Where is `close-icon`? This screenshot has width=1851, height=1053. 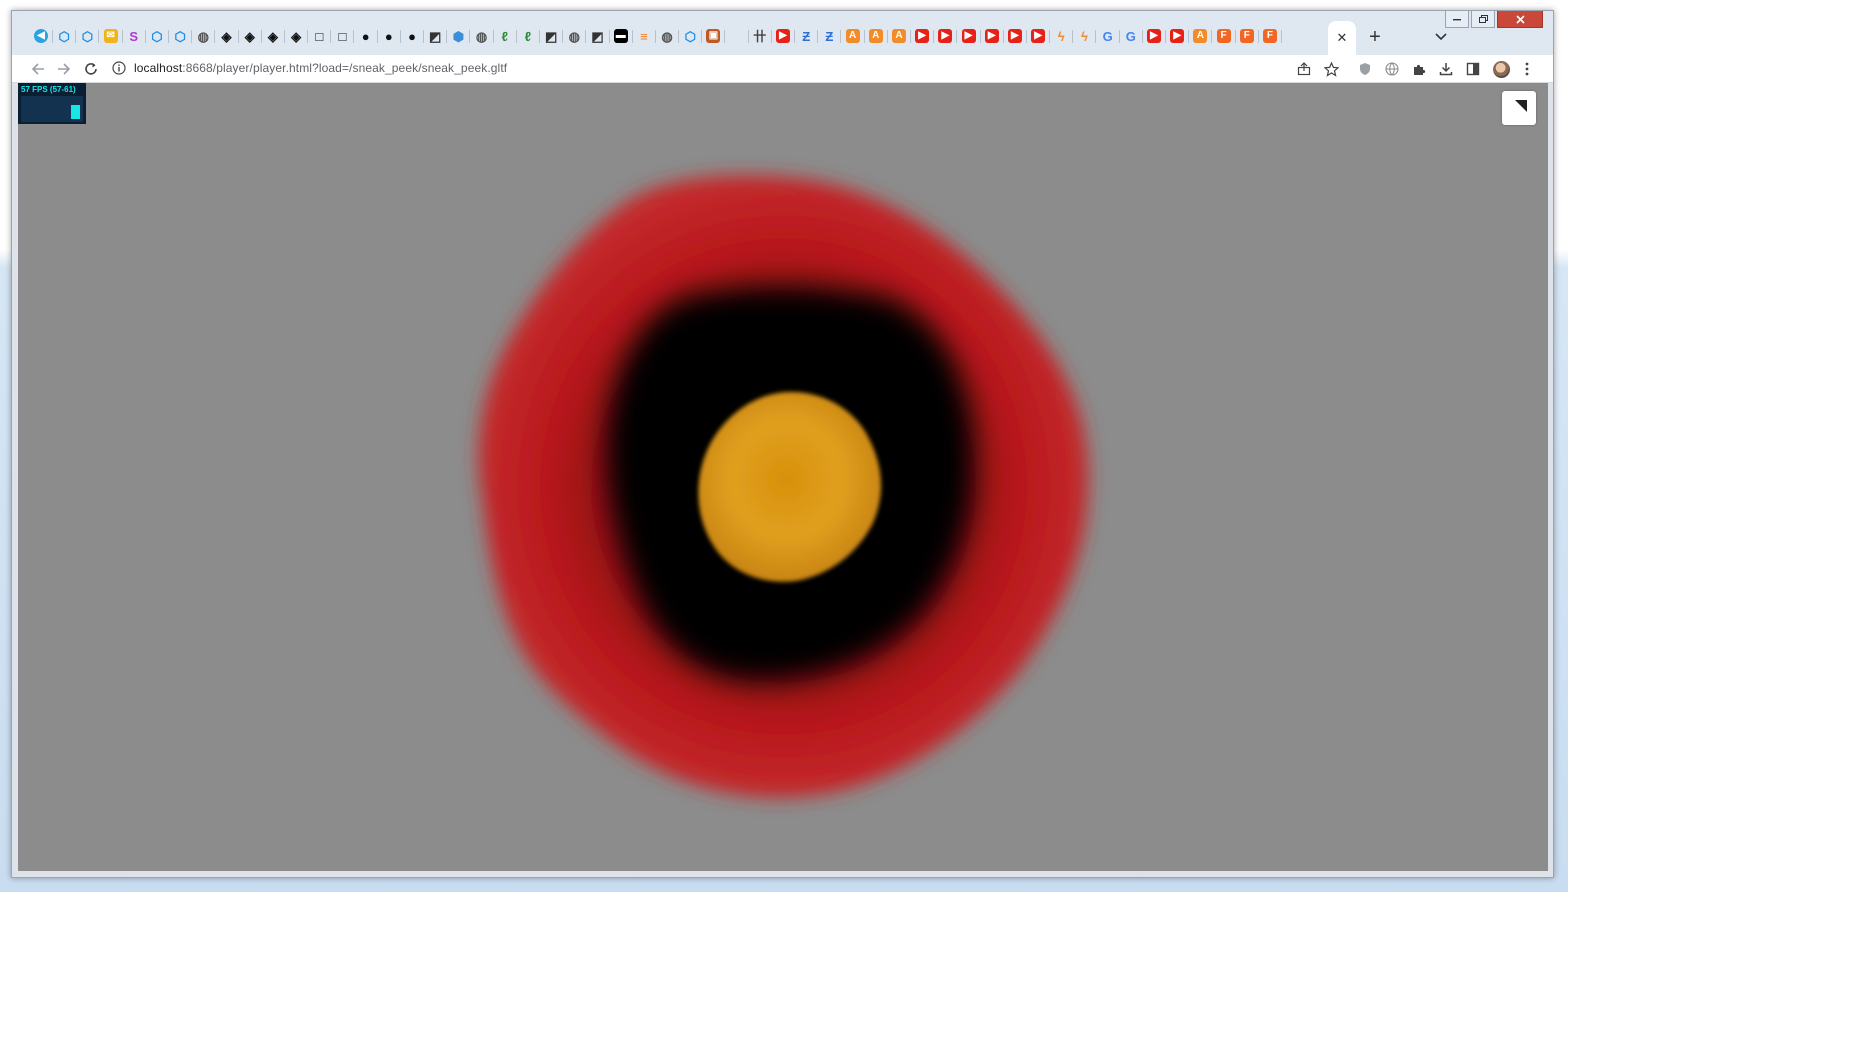 close-icon is located at coordinates (1520, 19).